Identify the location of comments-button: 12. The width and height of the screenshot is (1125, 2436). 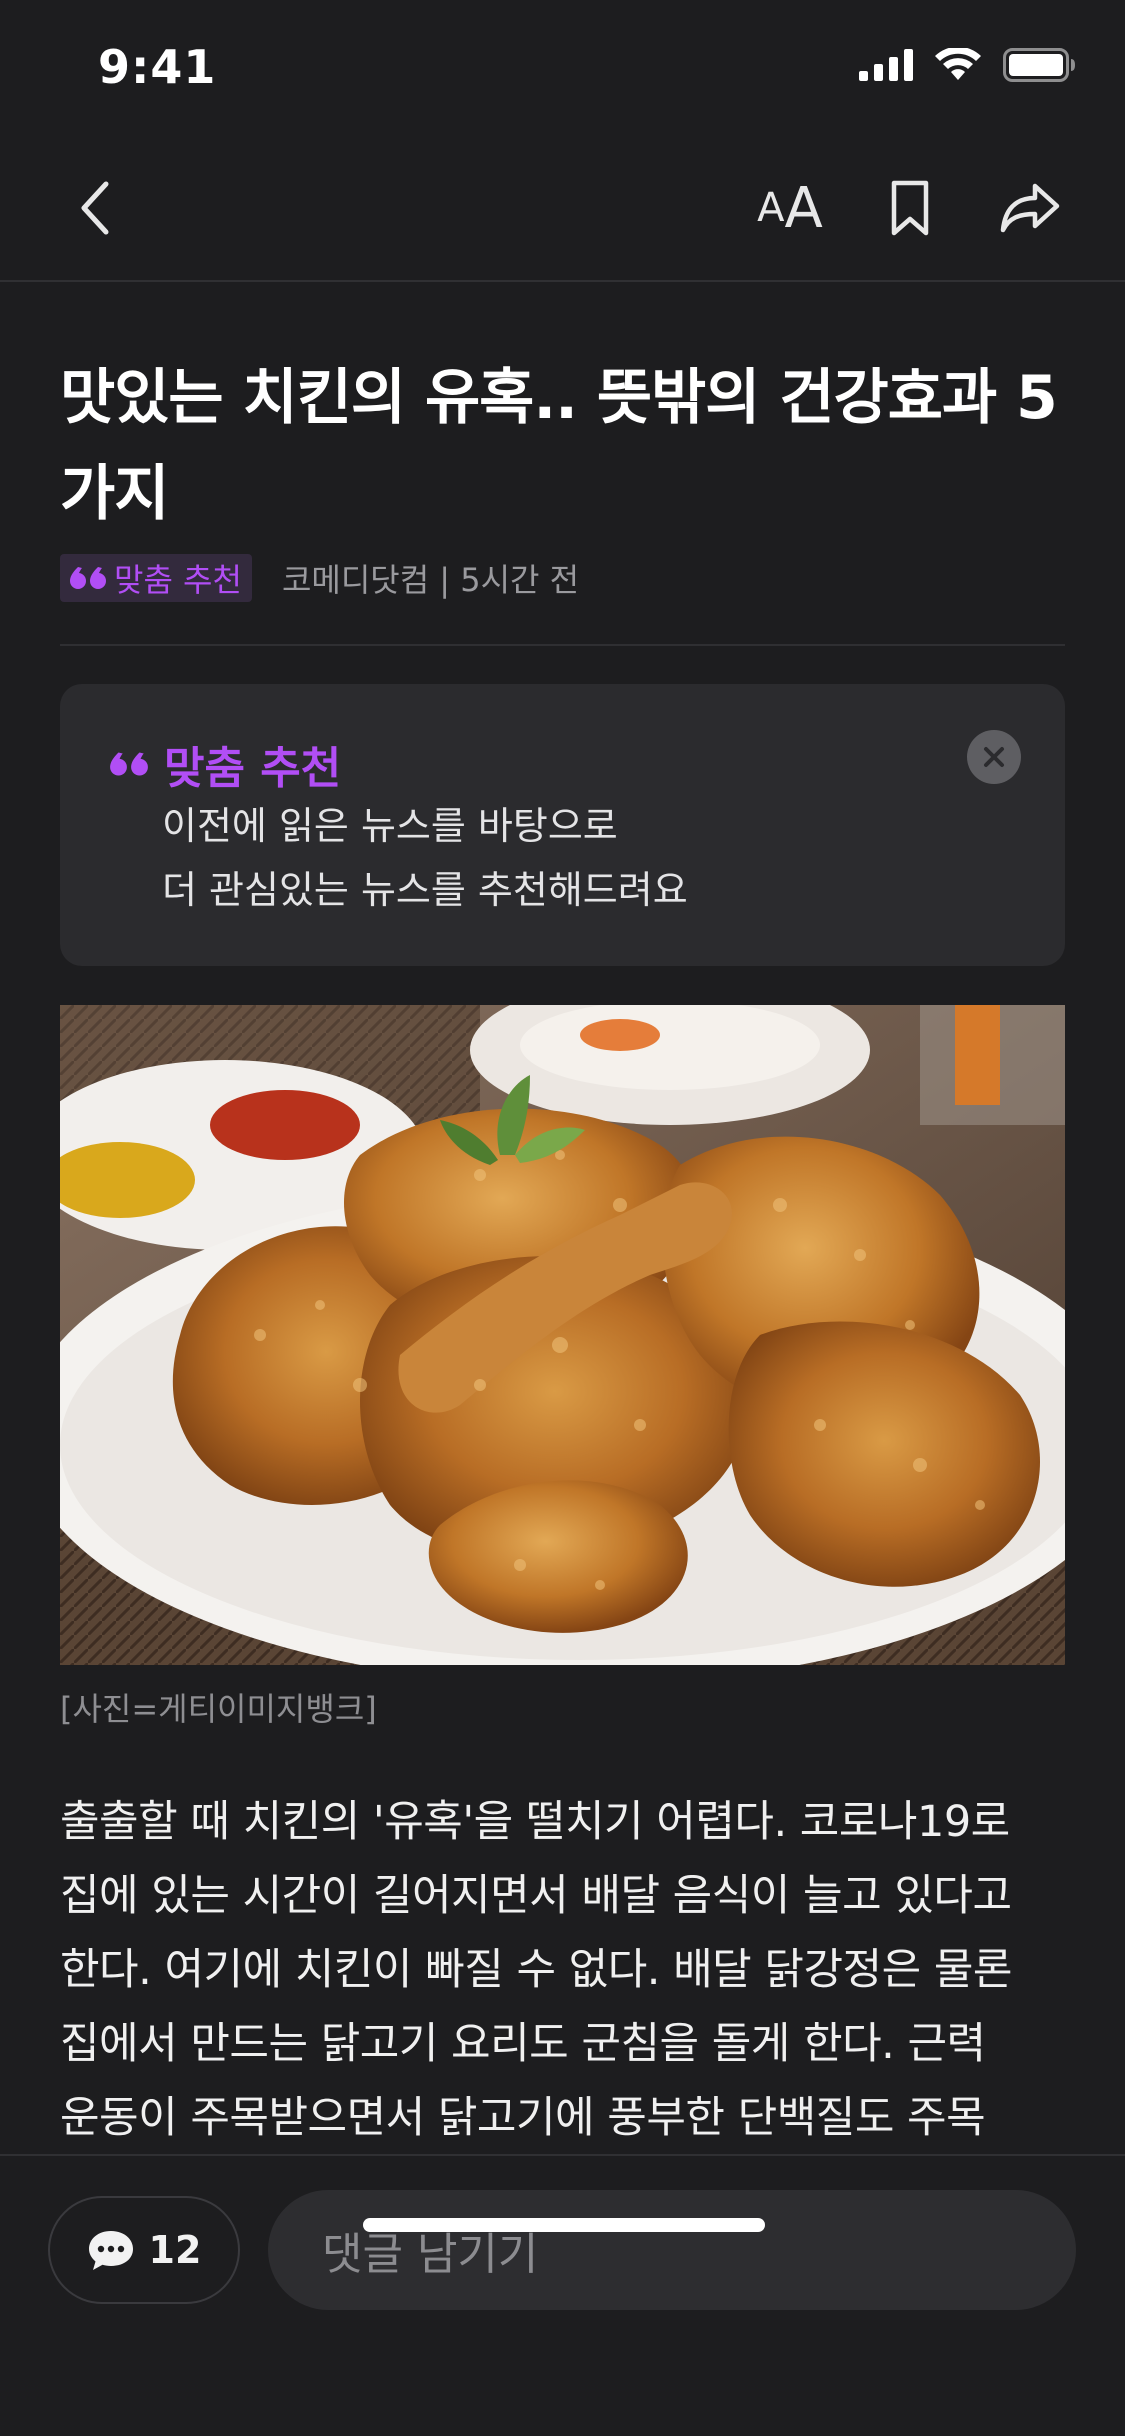
(144, 2250).